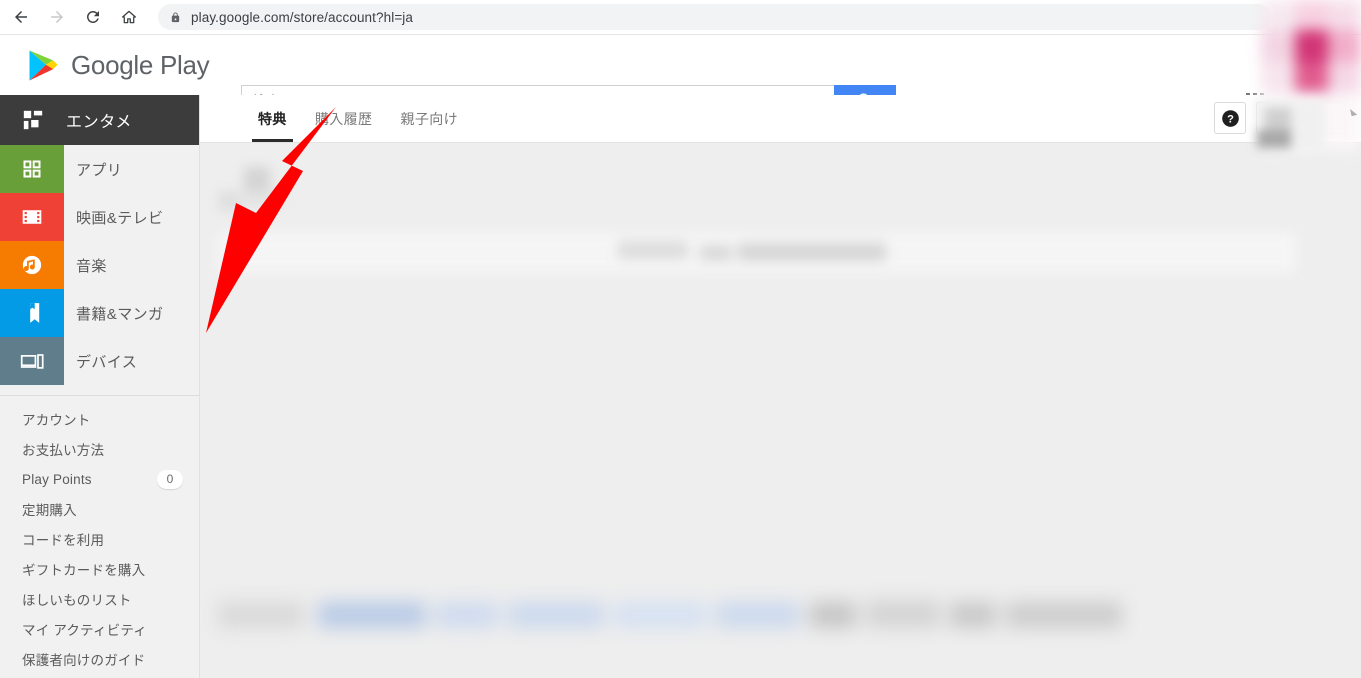  What do you see at coordinates (302, 17) in the screenshot?
I see `url-text: play.google.com/store/account?hl=ja` at bounding box center [302, 17].